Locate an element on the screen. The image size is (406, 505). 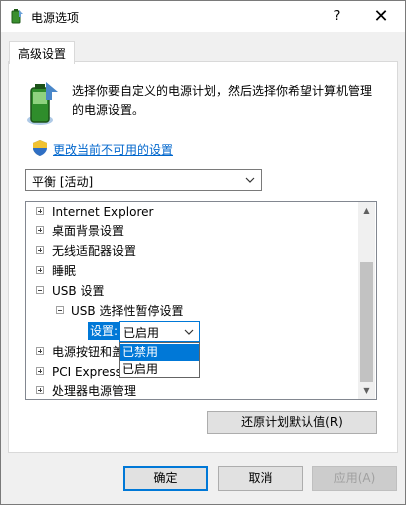
scroll-up-arrow-icon: ▲ is located at coordinates (366, 210).